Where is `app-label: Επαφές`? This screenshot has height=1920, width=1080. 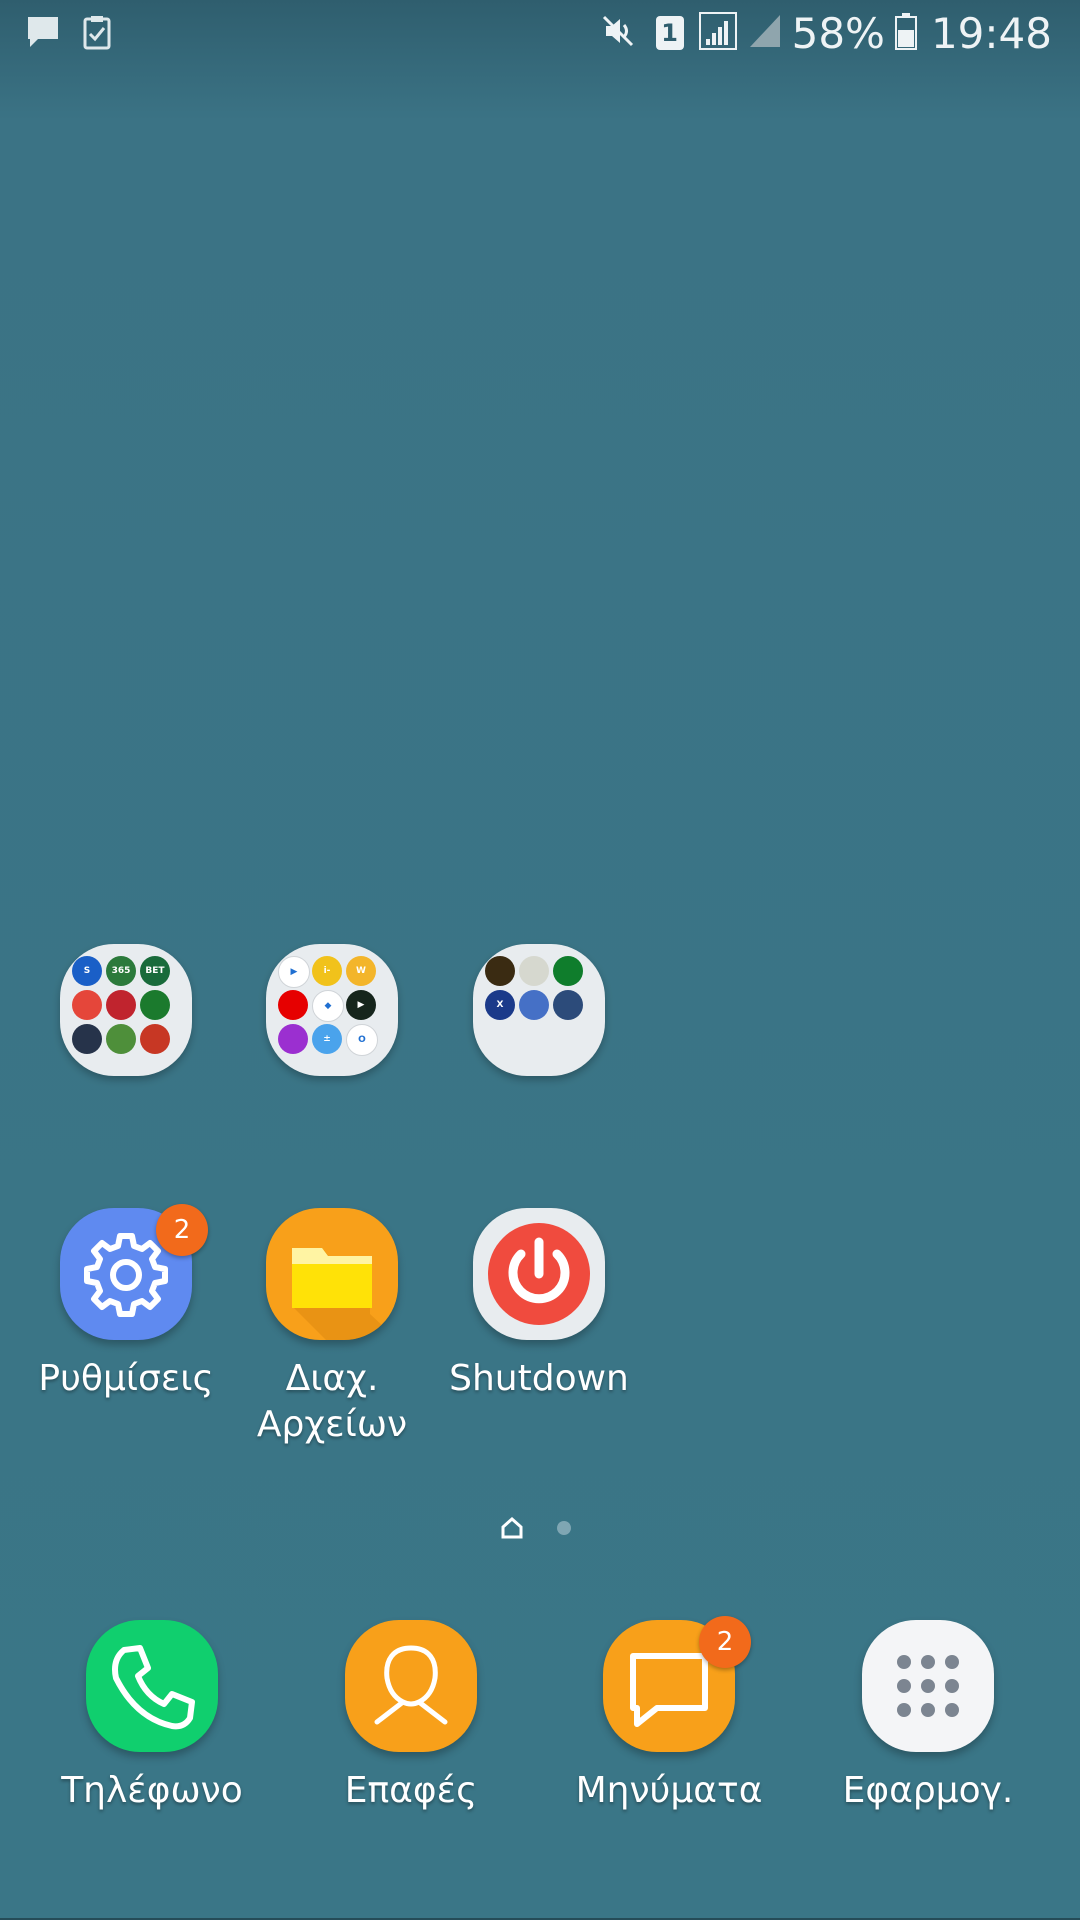
app-label: Επαφές is located at coordinates (411, 1790).